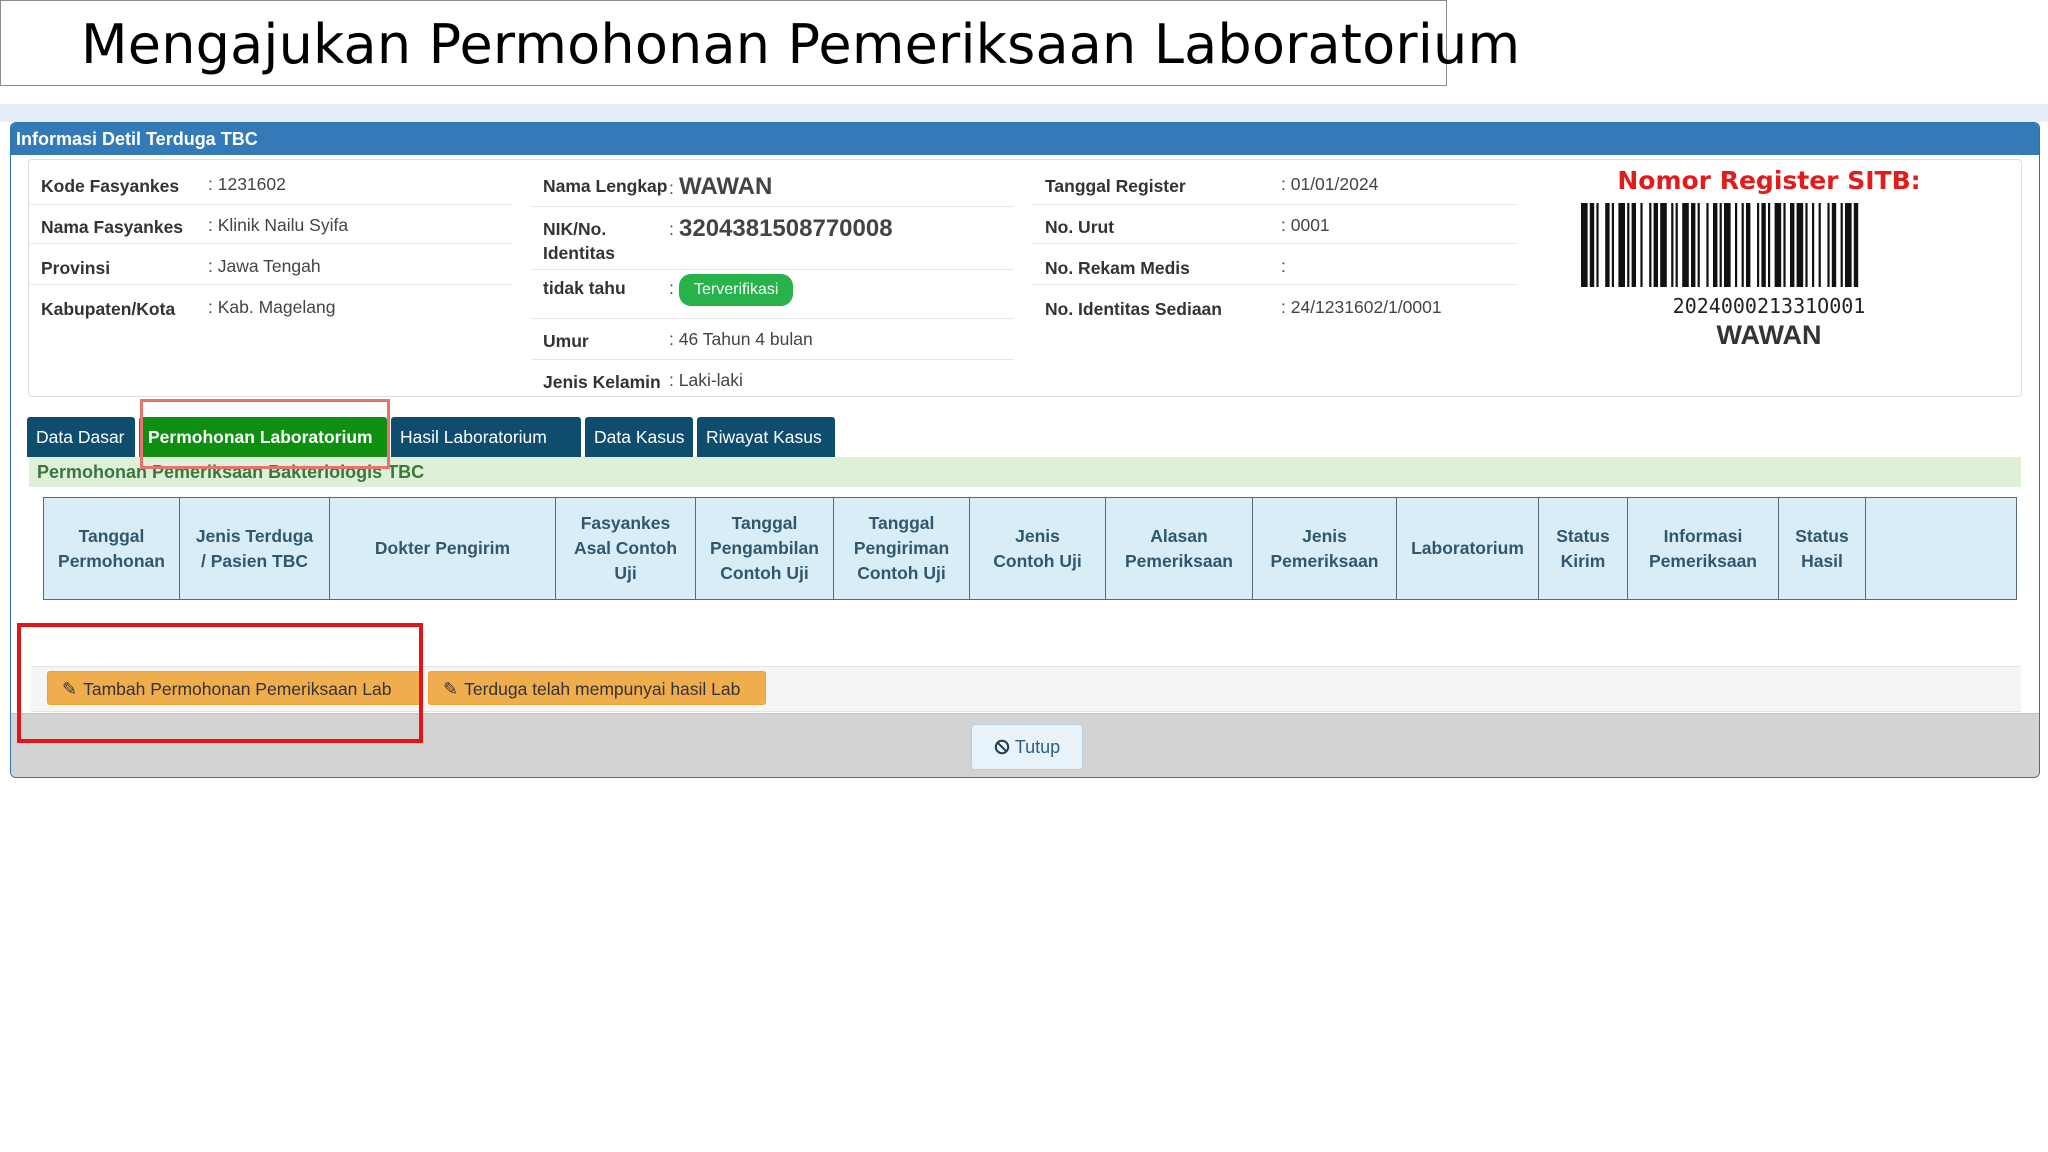 The image size is (2048, 1152). I want to click on info-row-name: Nama Lengkap : WAWAN, so click(772, 186).